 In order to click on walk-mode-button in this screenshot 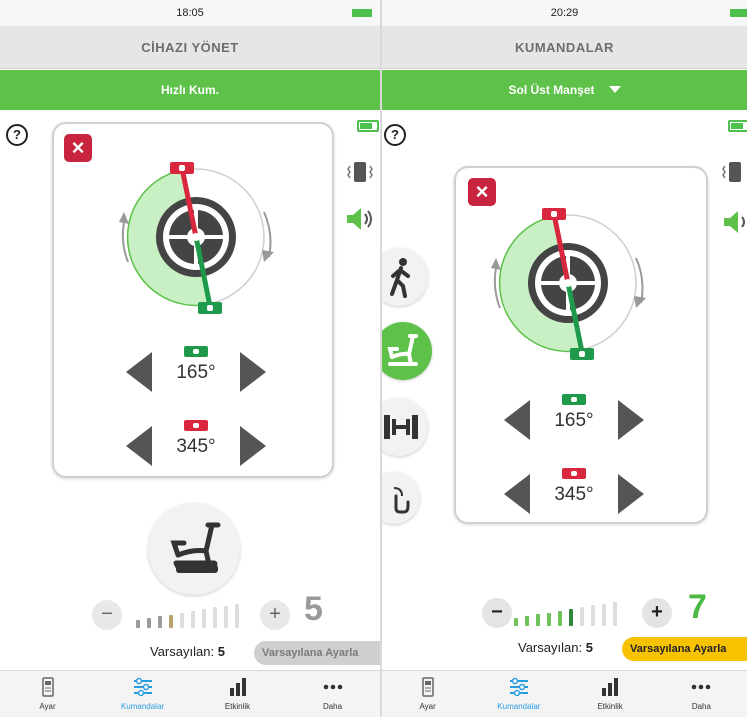, I will do `click(405, 277)`.